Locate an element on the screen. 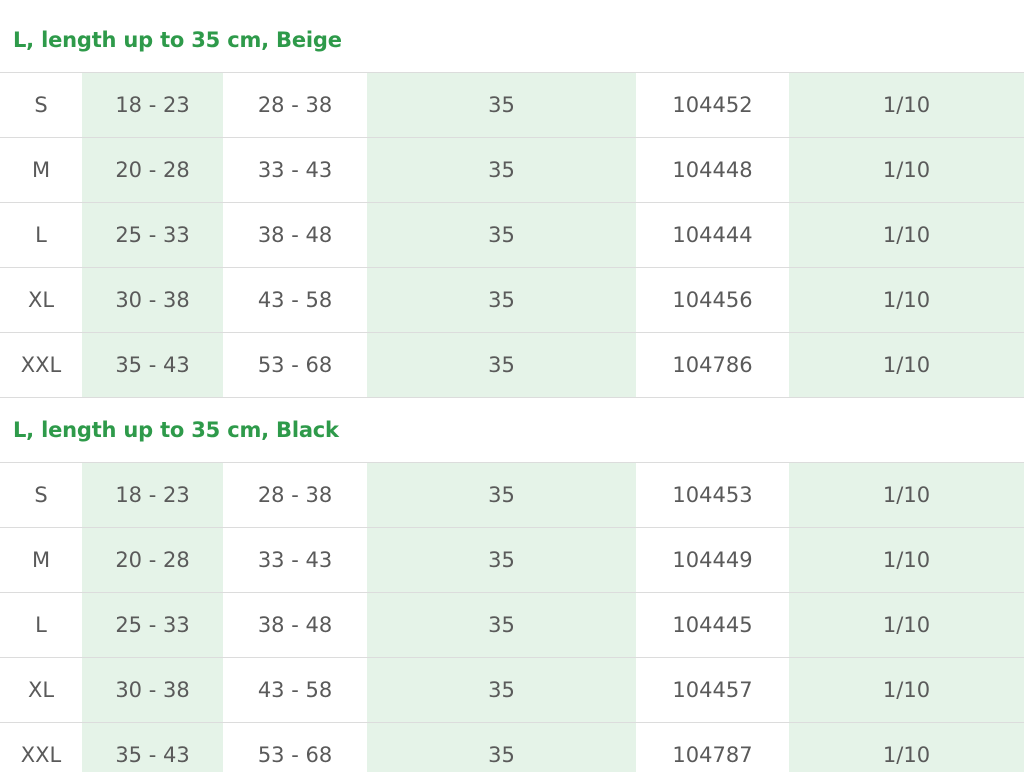  table-row: S 18 - 23 28 - 38 35 104452 1/10 is located at coordinates (512, 105).